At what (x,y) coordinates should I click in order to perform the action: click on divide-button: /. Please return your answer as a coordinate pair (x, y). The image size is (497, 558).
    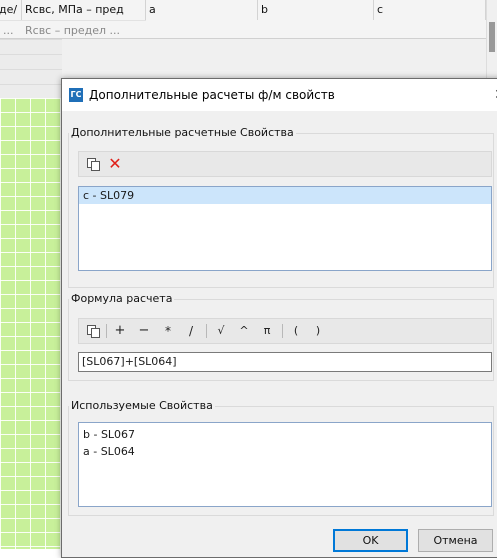
    Looking at the image, I should click on (191, 331).